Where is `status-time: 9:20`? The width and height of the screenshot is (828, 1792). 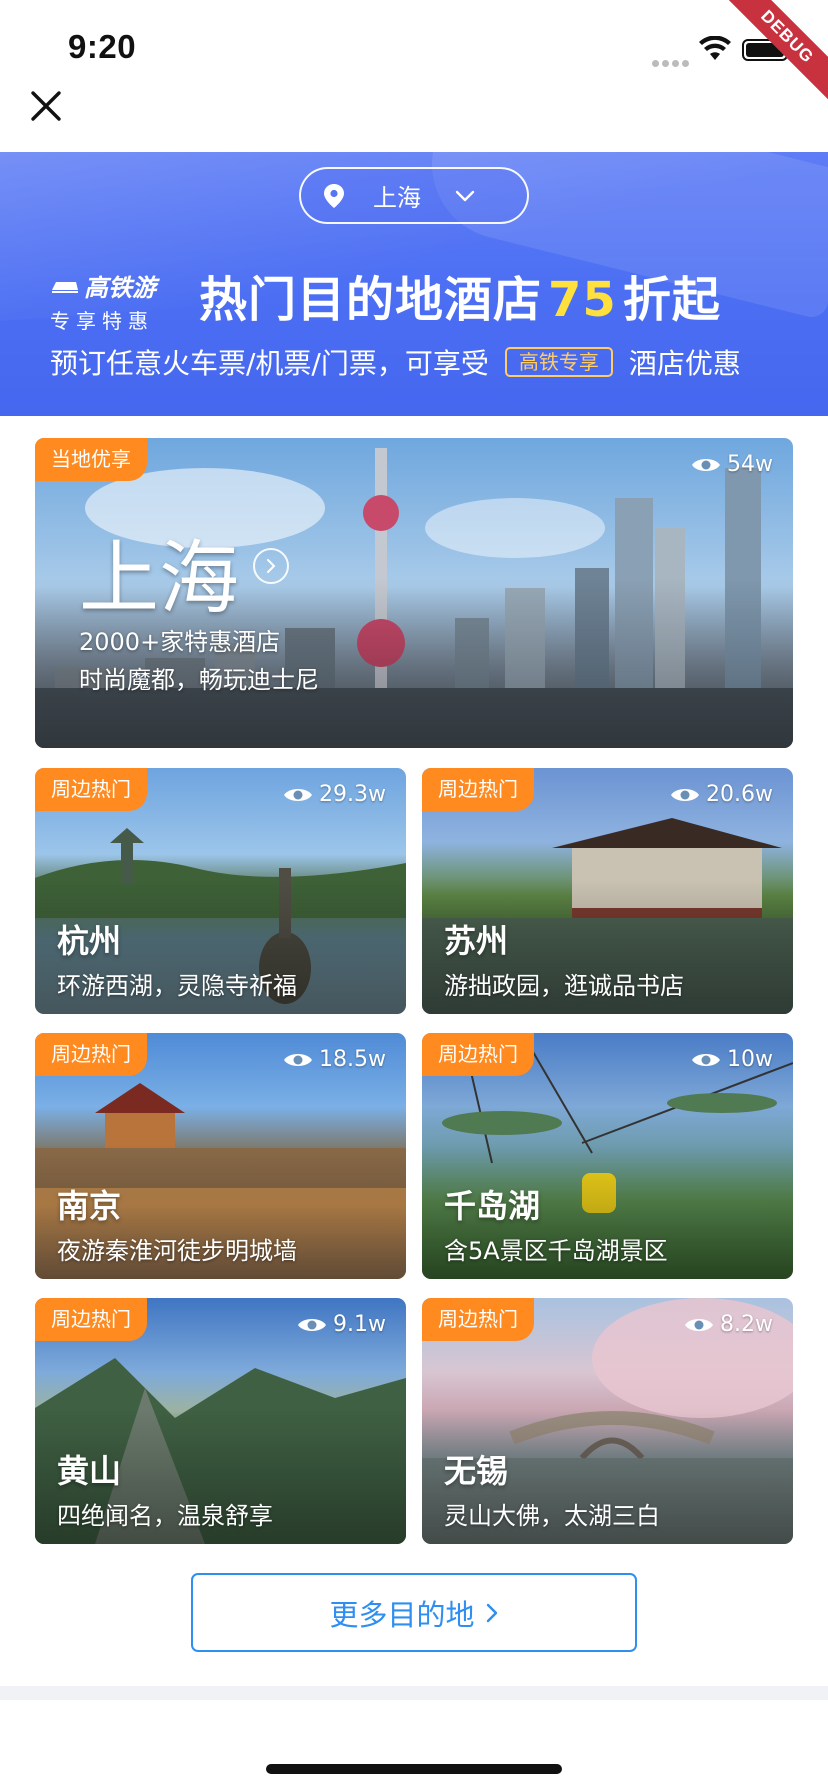 status-time: 9:20 is located at coordinates (102, 46).